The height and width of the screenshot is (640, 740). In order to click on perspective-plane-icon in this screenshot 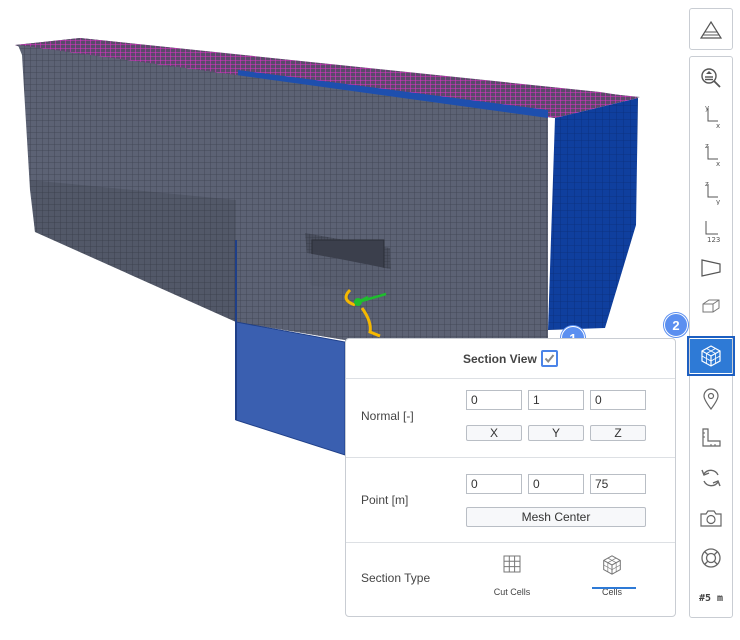, I will do `click(711, 268)`.